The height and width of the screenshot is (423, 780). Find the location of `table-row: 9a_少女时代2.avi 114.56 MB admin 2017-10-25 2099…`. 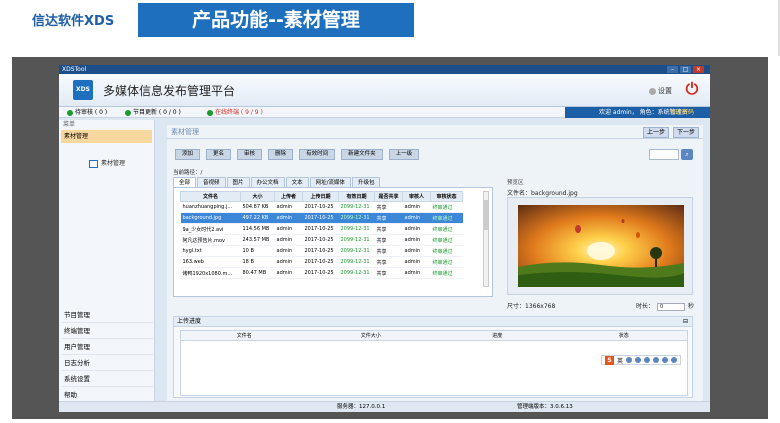

table-row: 9a_少女时代2.avi 114.56 MB admin 2017-10-25 2099… is located at coordinates (321, 229).